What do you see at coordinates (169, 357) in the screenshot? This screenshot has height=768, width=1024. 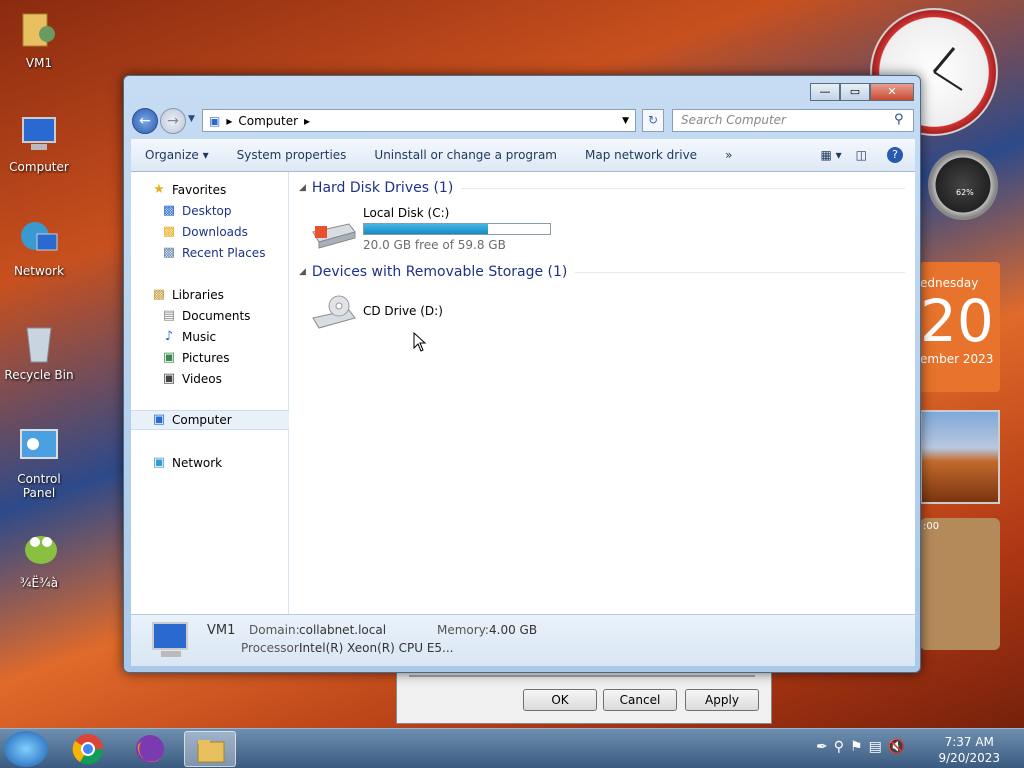 I see `pictures-icon: ▣` at bounding box center [169, 357].